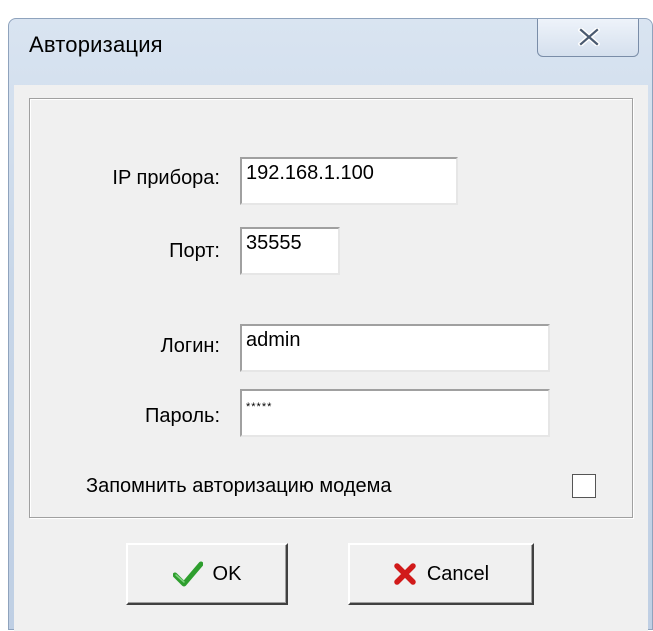  I want to click on port-value: 35555, so click(274, 243).